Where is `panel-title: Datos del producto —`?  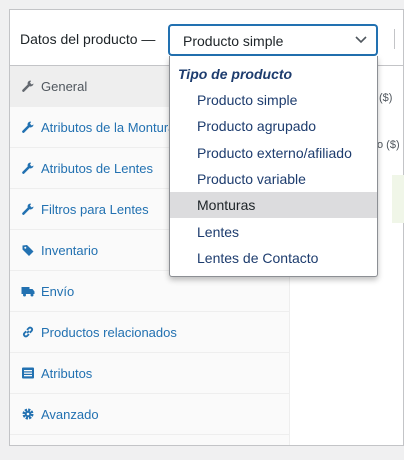 panel-title: Datos del producto — is located at coordinates (88, 39).